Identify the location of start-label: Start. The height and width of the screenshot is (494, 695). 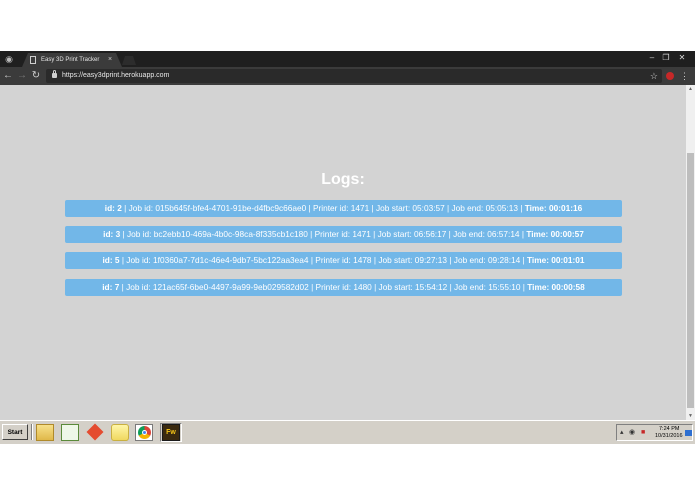
(15, 432).